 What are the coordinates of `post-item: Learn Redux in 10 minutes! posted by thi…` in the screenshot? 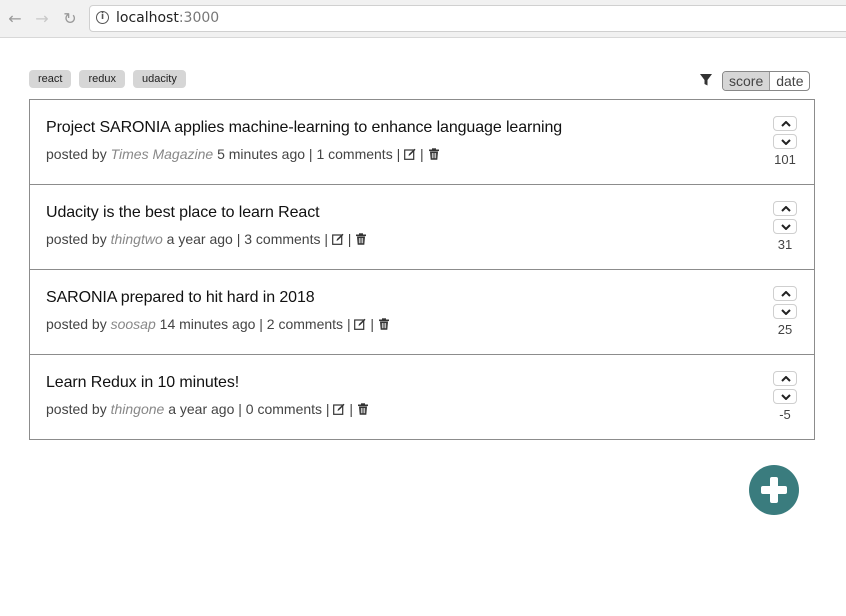 It's located at (422, 397).